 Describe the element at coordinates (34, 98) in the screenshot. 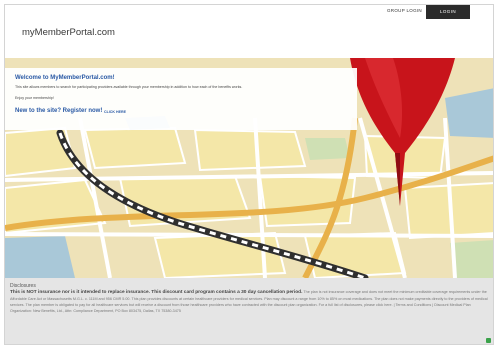

I see `welcome-enjoy-text: Enjoy your membership!` at that location.